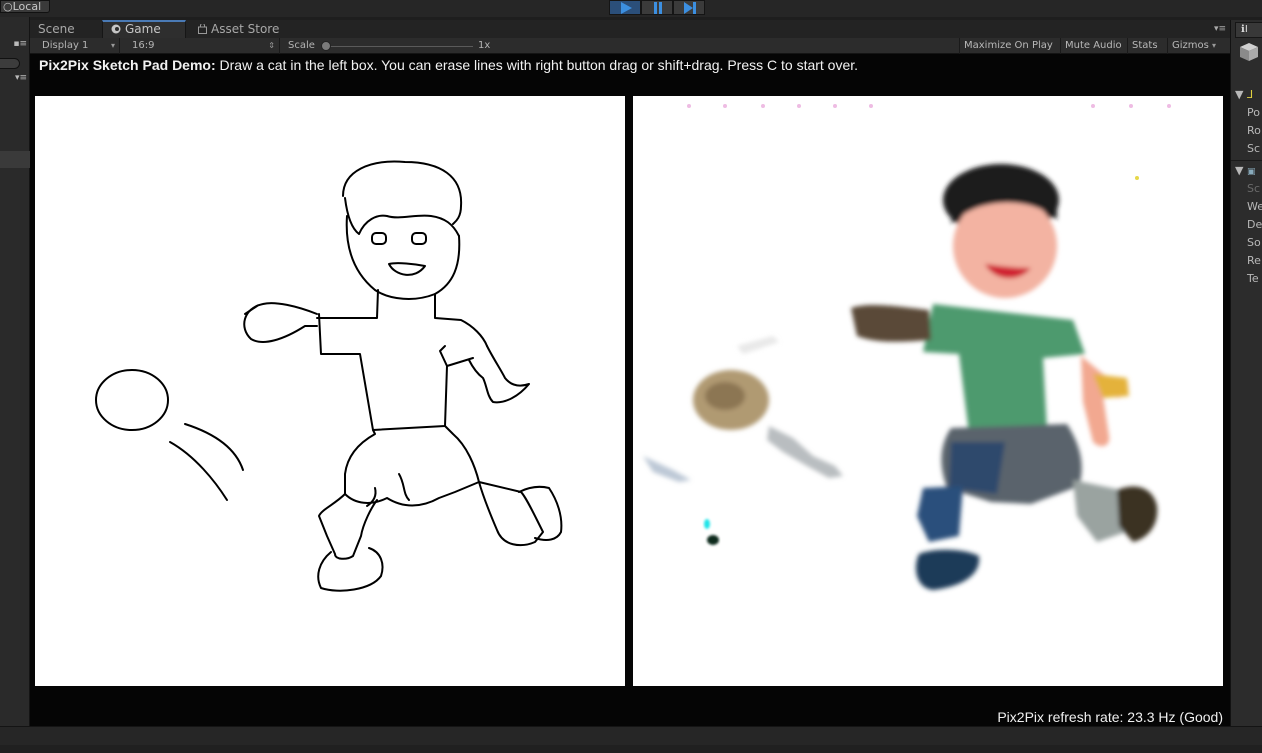  Describe the element at coordinates (15, 385) in the screenshot. I see `hierarchy-panel-edge: ▪≡ ▾≡` at that location.